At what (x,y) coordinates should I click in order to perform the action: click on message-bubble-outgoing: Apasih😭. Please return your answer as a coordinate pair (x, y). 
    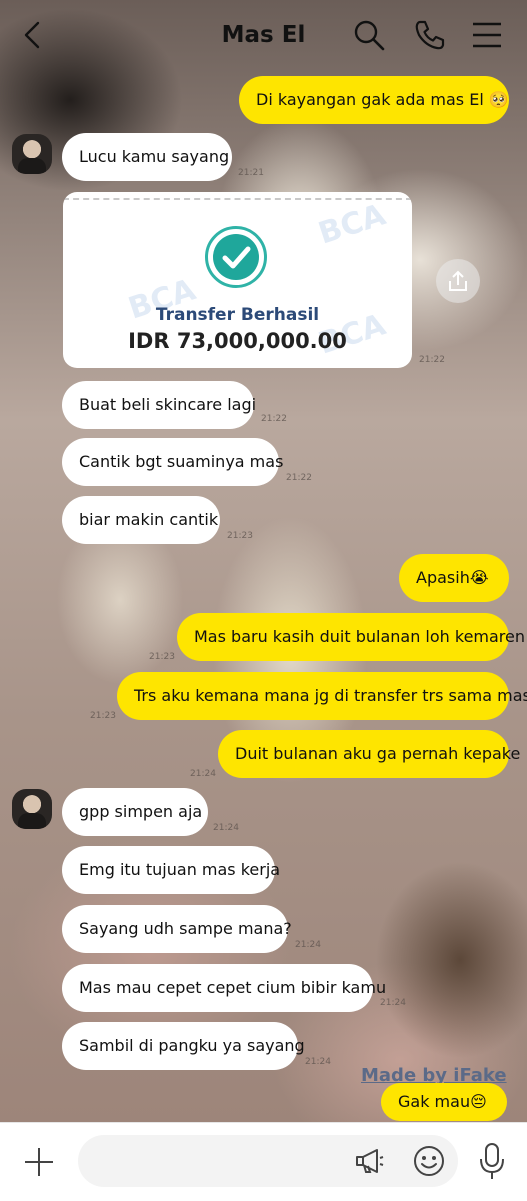
    Looking at the image, I should click on (454, 578).